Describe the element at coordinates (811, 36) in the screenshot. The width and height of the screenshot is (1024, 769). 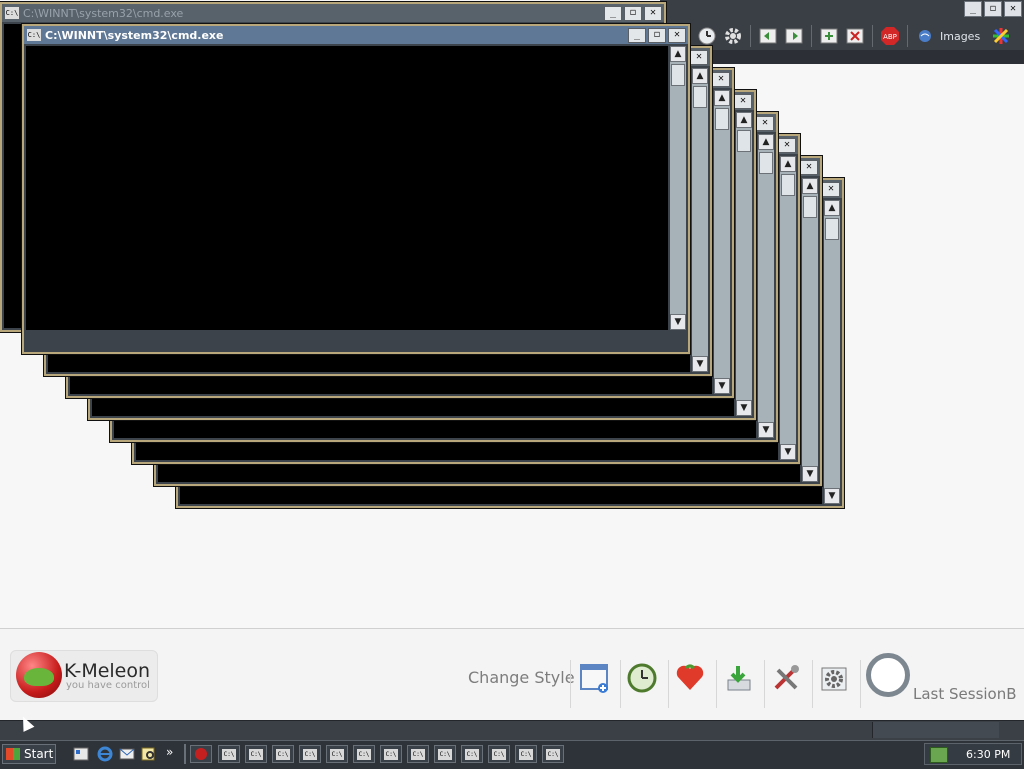
I see `toolbar-separator` at that location.